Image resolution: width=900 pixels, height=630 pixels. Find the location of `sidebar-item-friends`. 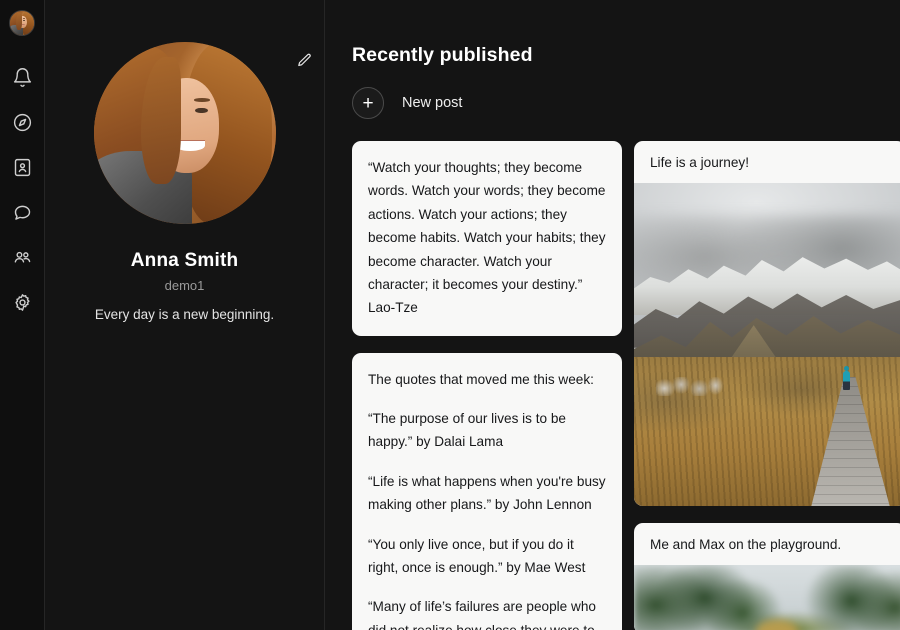

sidebar-item-friends is located at coordinates (22, 257).